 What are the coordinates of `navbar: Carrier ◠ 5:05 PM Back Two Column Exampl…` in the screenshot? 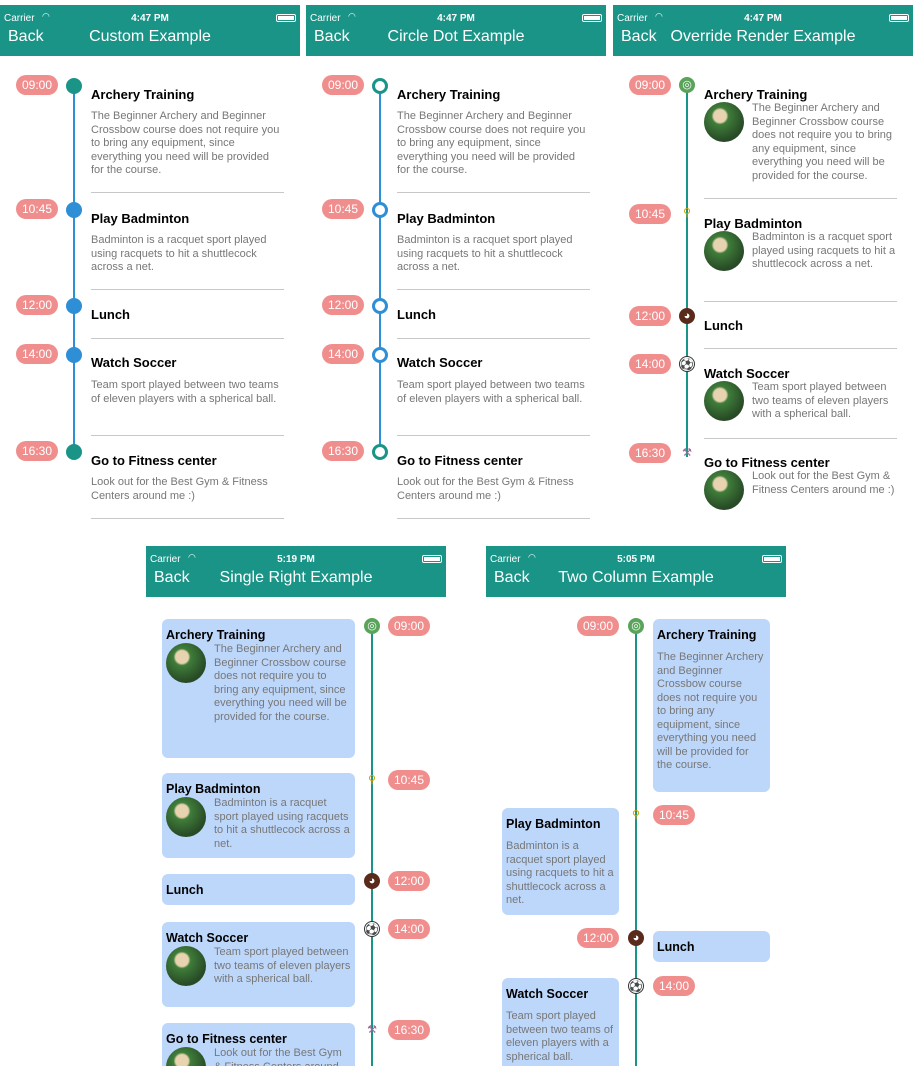 It's located at (636, 571).